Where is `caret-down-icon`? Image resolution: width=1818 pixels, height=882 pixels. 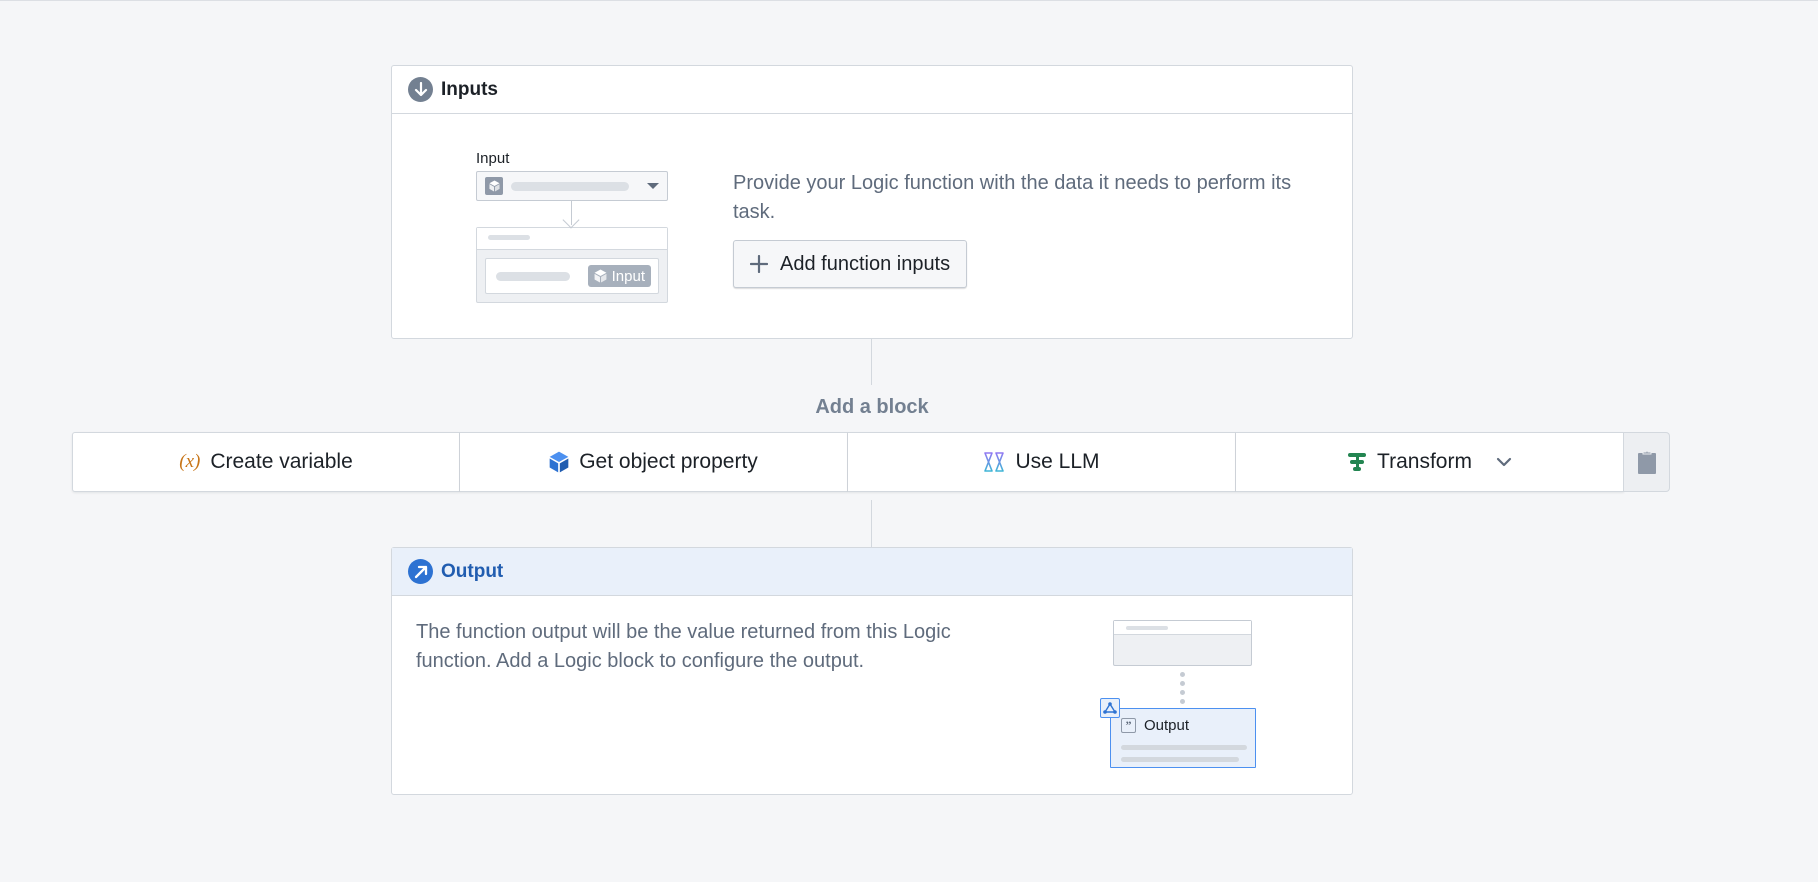
caret-down-icon is located at coordinates (653, 186).